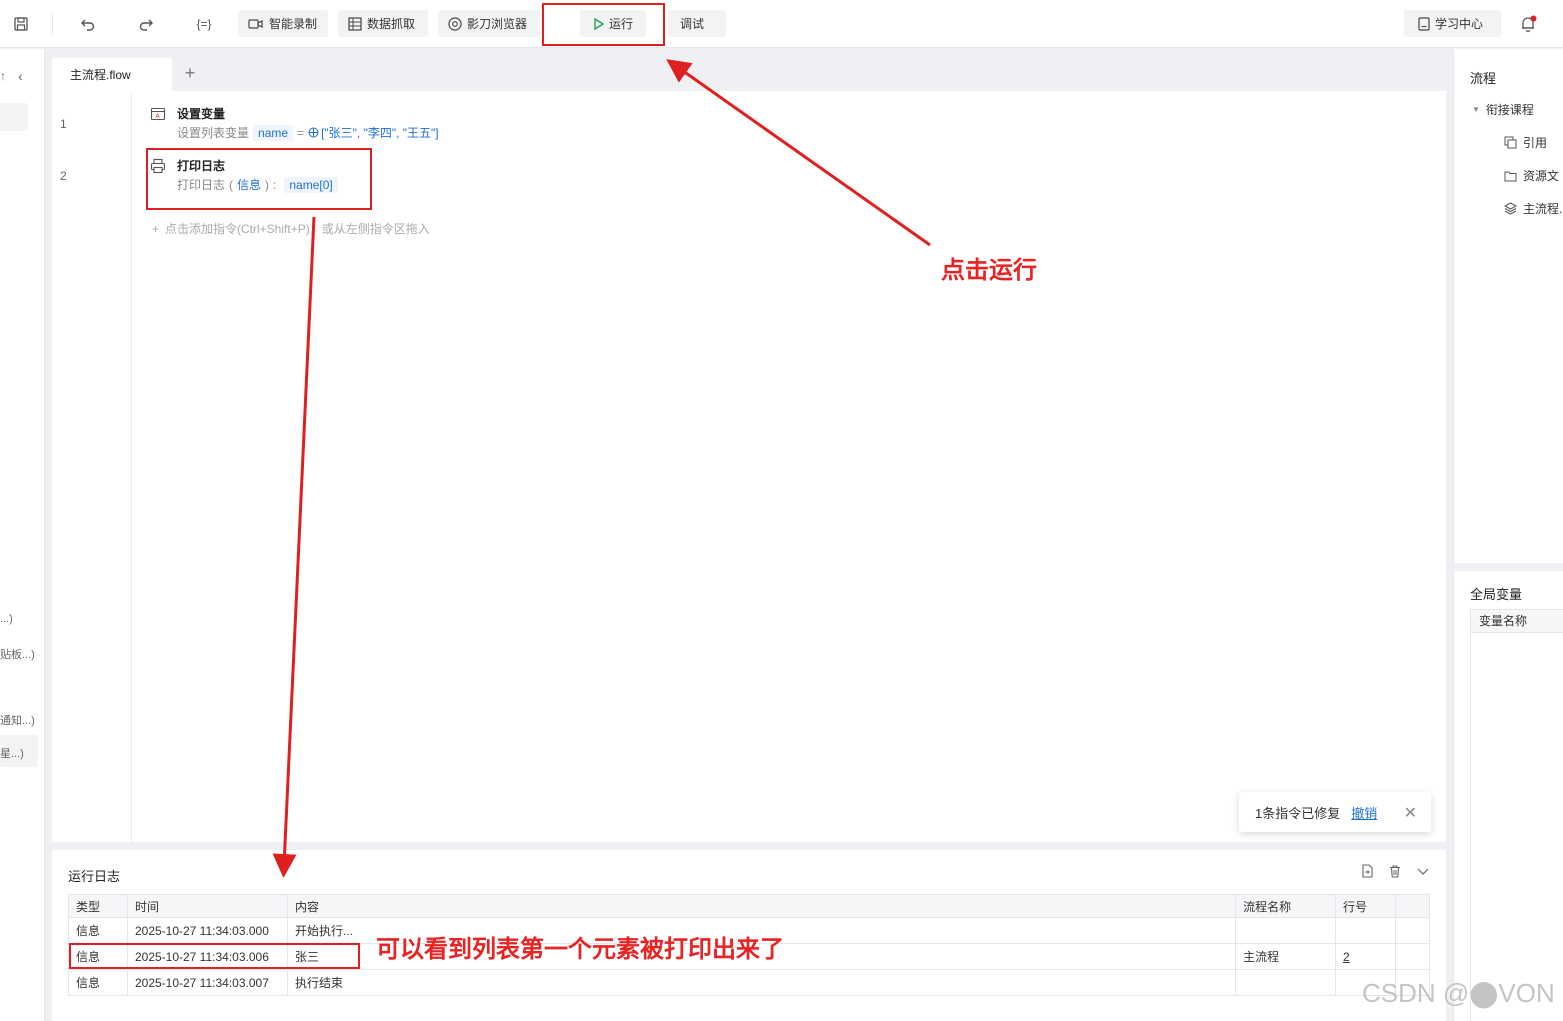  I want to click on table-row: 信息 2025-10-27 11:34:03.007 执行结束, so click(749, 982).